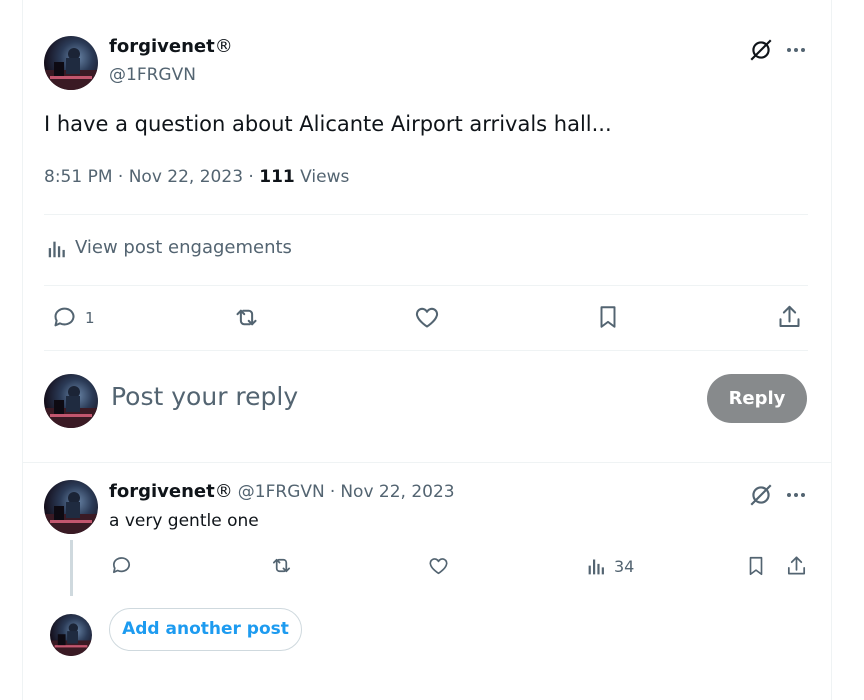  I want to click on author-name-text: forgivenet, so click(162, 46).